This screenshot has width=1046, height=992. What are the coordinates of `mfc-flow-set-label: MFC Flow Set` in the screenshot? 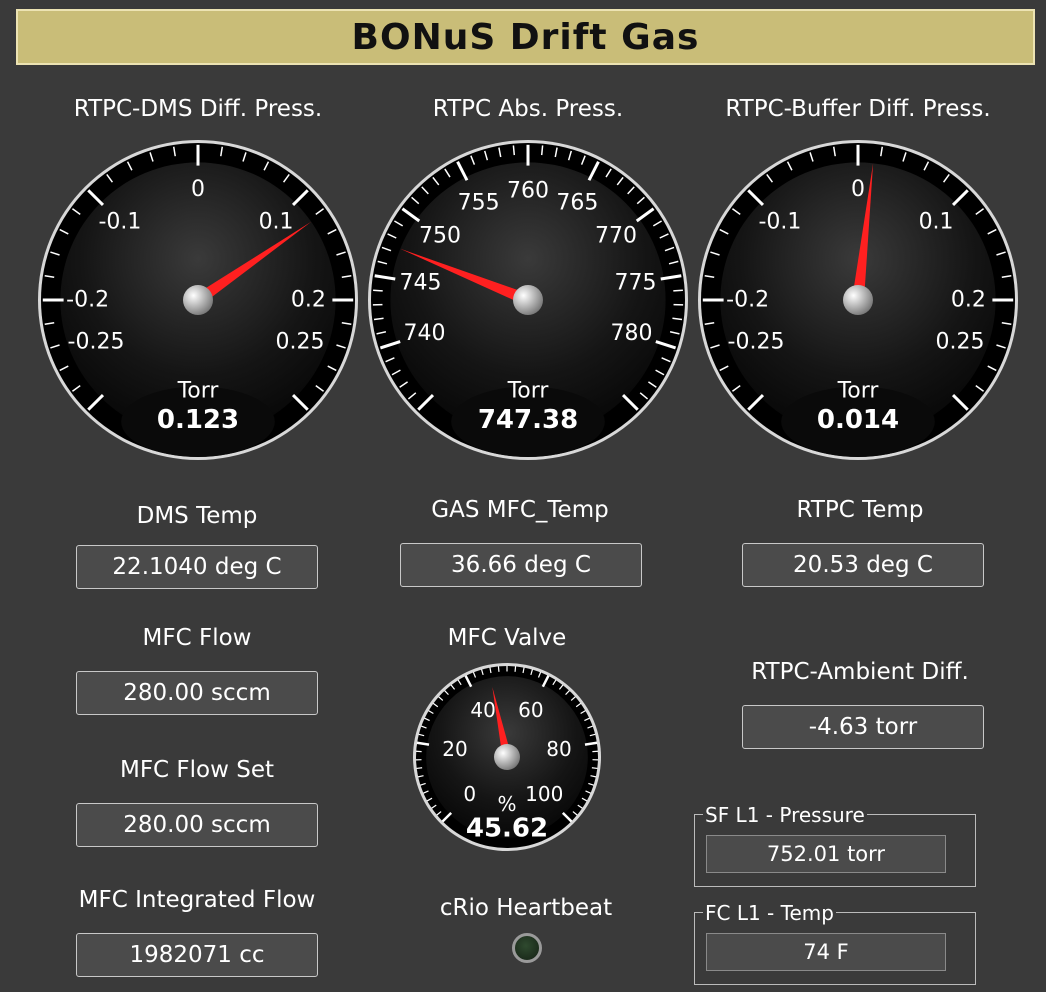 It's located at (197, 770).